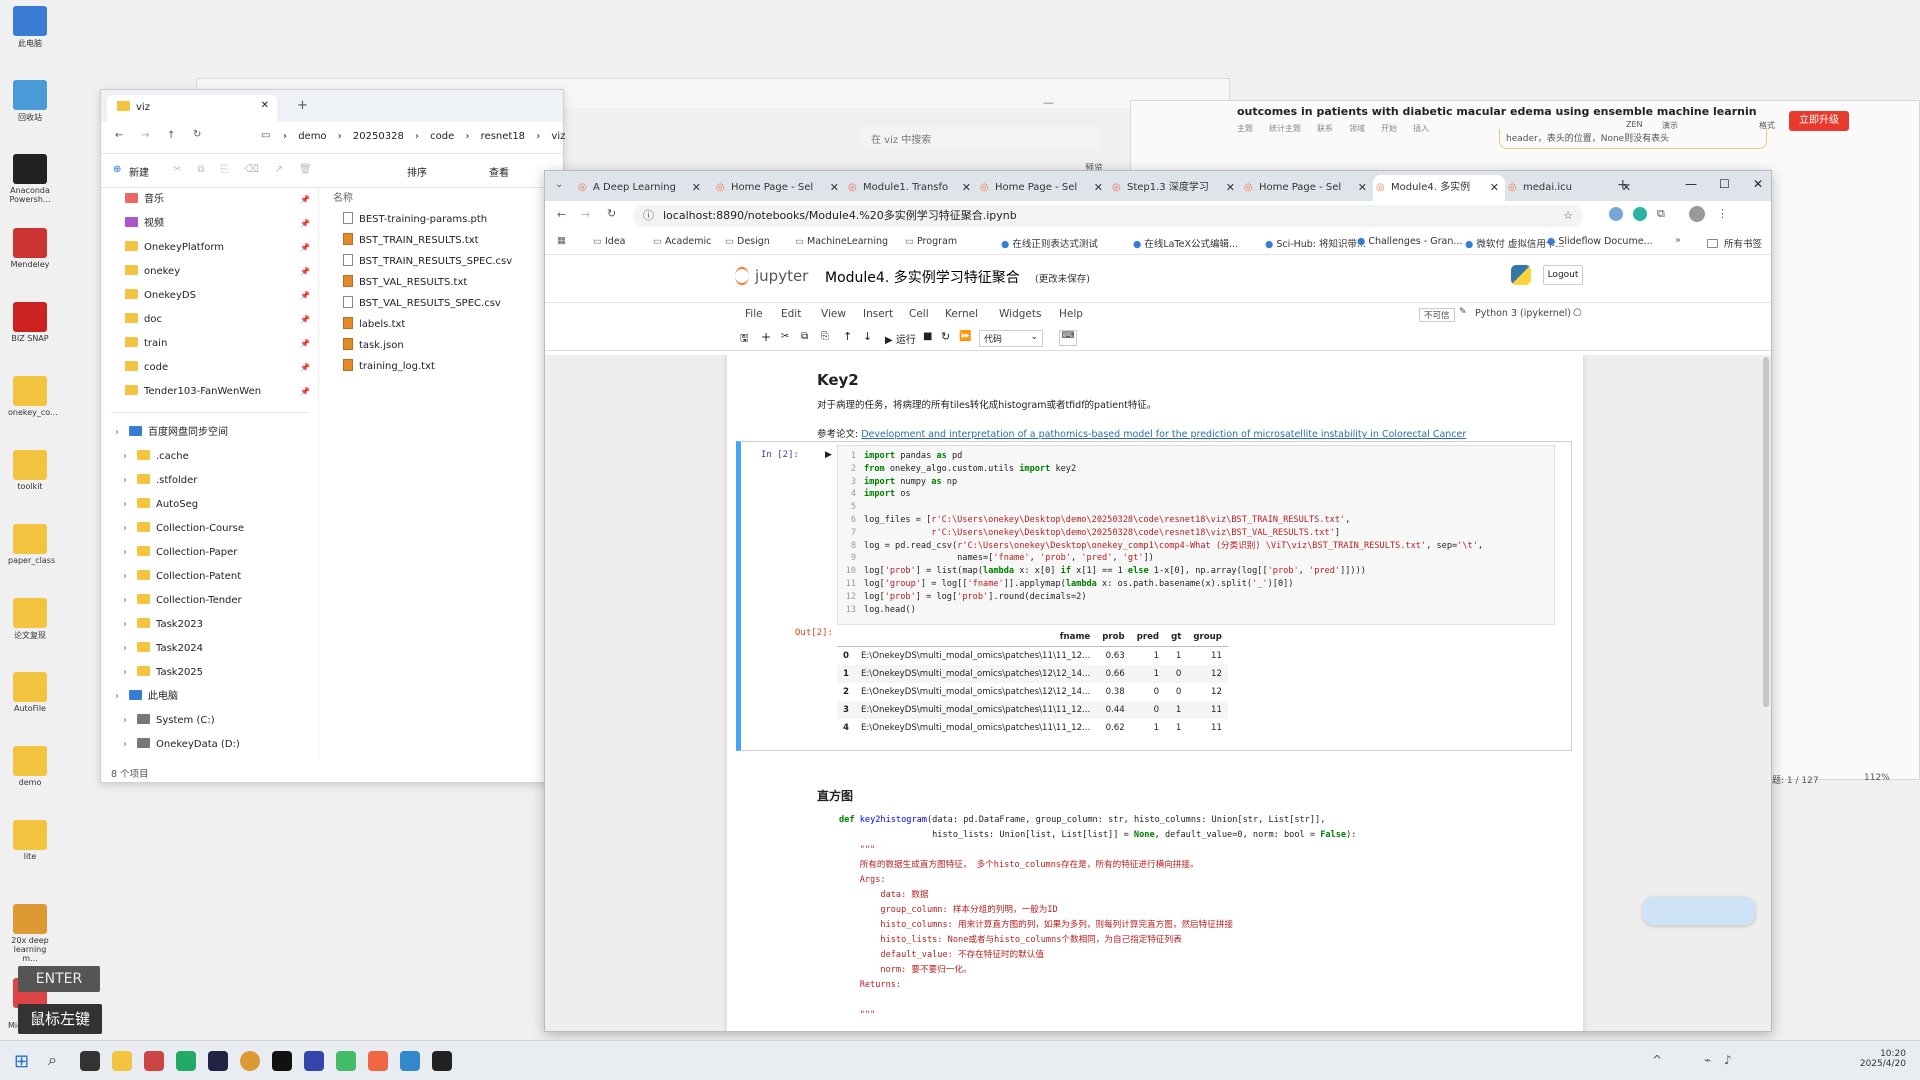 The height and width of the screenshot is (1080, 1920). I want to click on sidebar-item: OnekeyDS 📌, so click(209, 296).